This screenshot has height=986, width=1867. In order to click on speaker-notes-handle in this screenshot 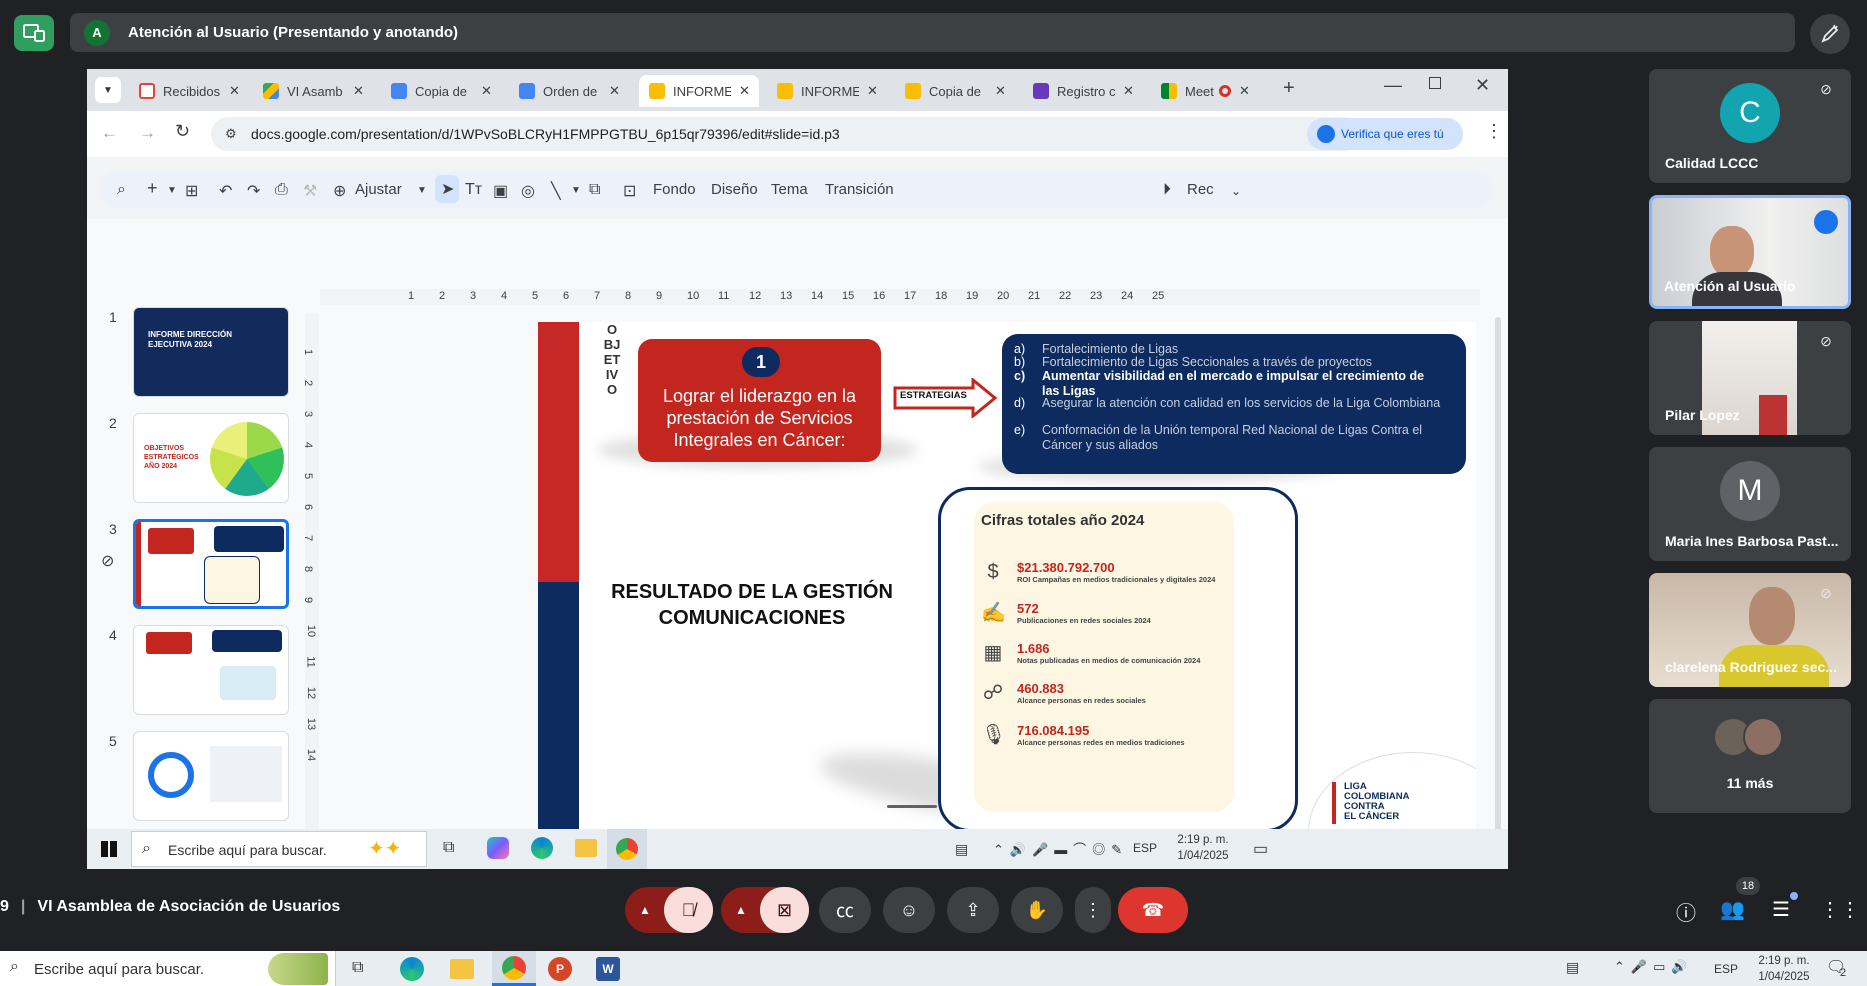, I will do `click(912, 806)`.